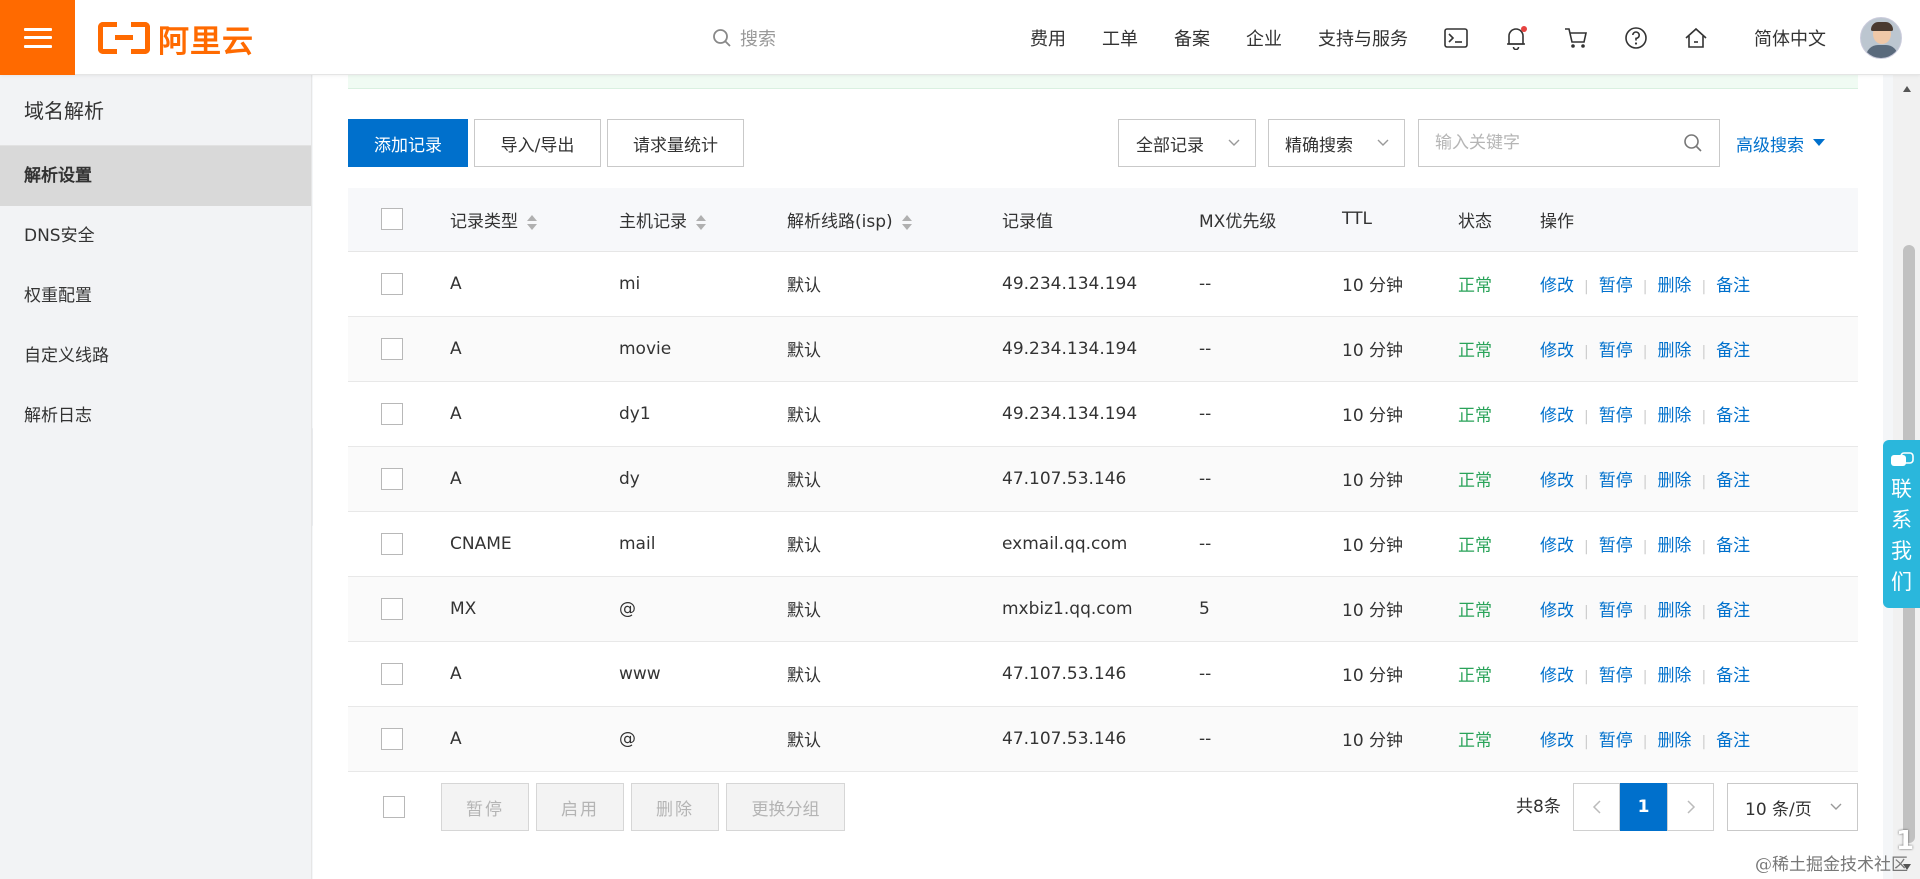  Describe the element at coordinates (1336, 143) in the screenshot. I see `search-mode-select: 精确搜索` at that location.